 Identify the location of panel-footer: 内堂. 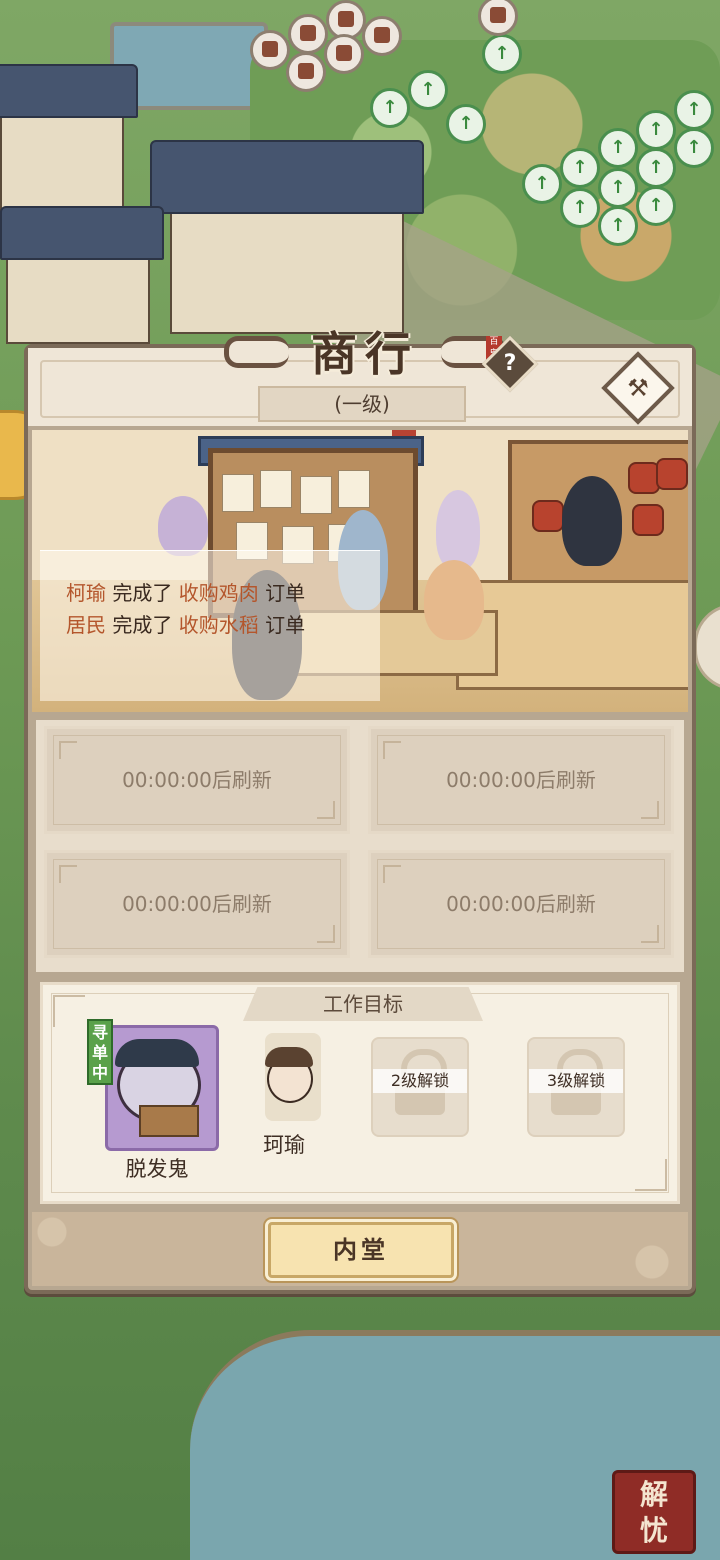
(360, 1249).